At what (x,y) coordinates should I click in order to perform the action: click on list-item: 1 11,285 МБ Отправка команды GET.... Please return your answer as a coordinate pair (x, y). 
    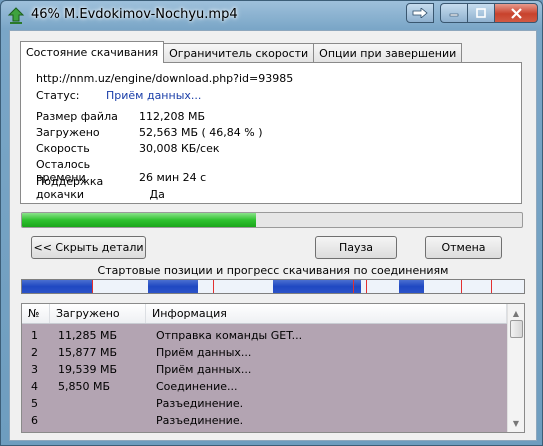
    Looking at the image, I should click on (264, 335).